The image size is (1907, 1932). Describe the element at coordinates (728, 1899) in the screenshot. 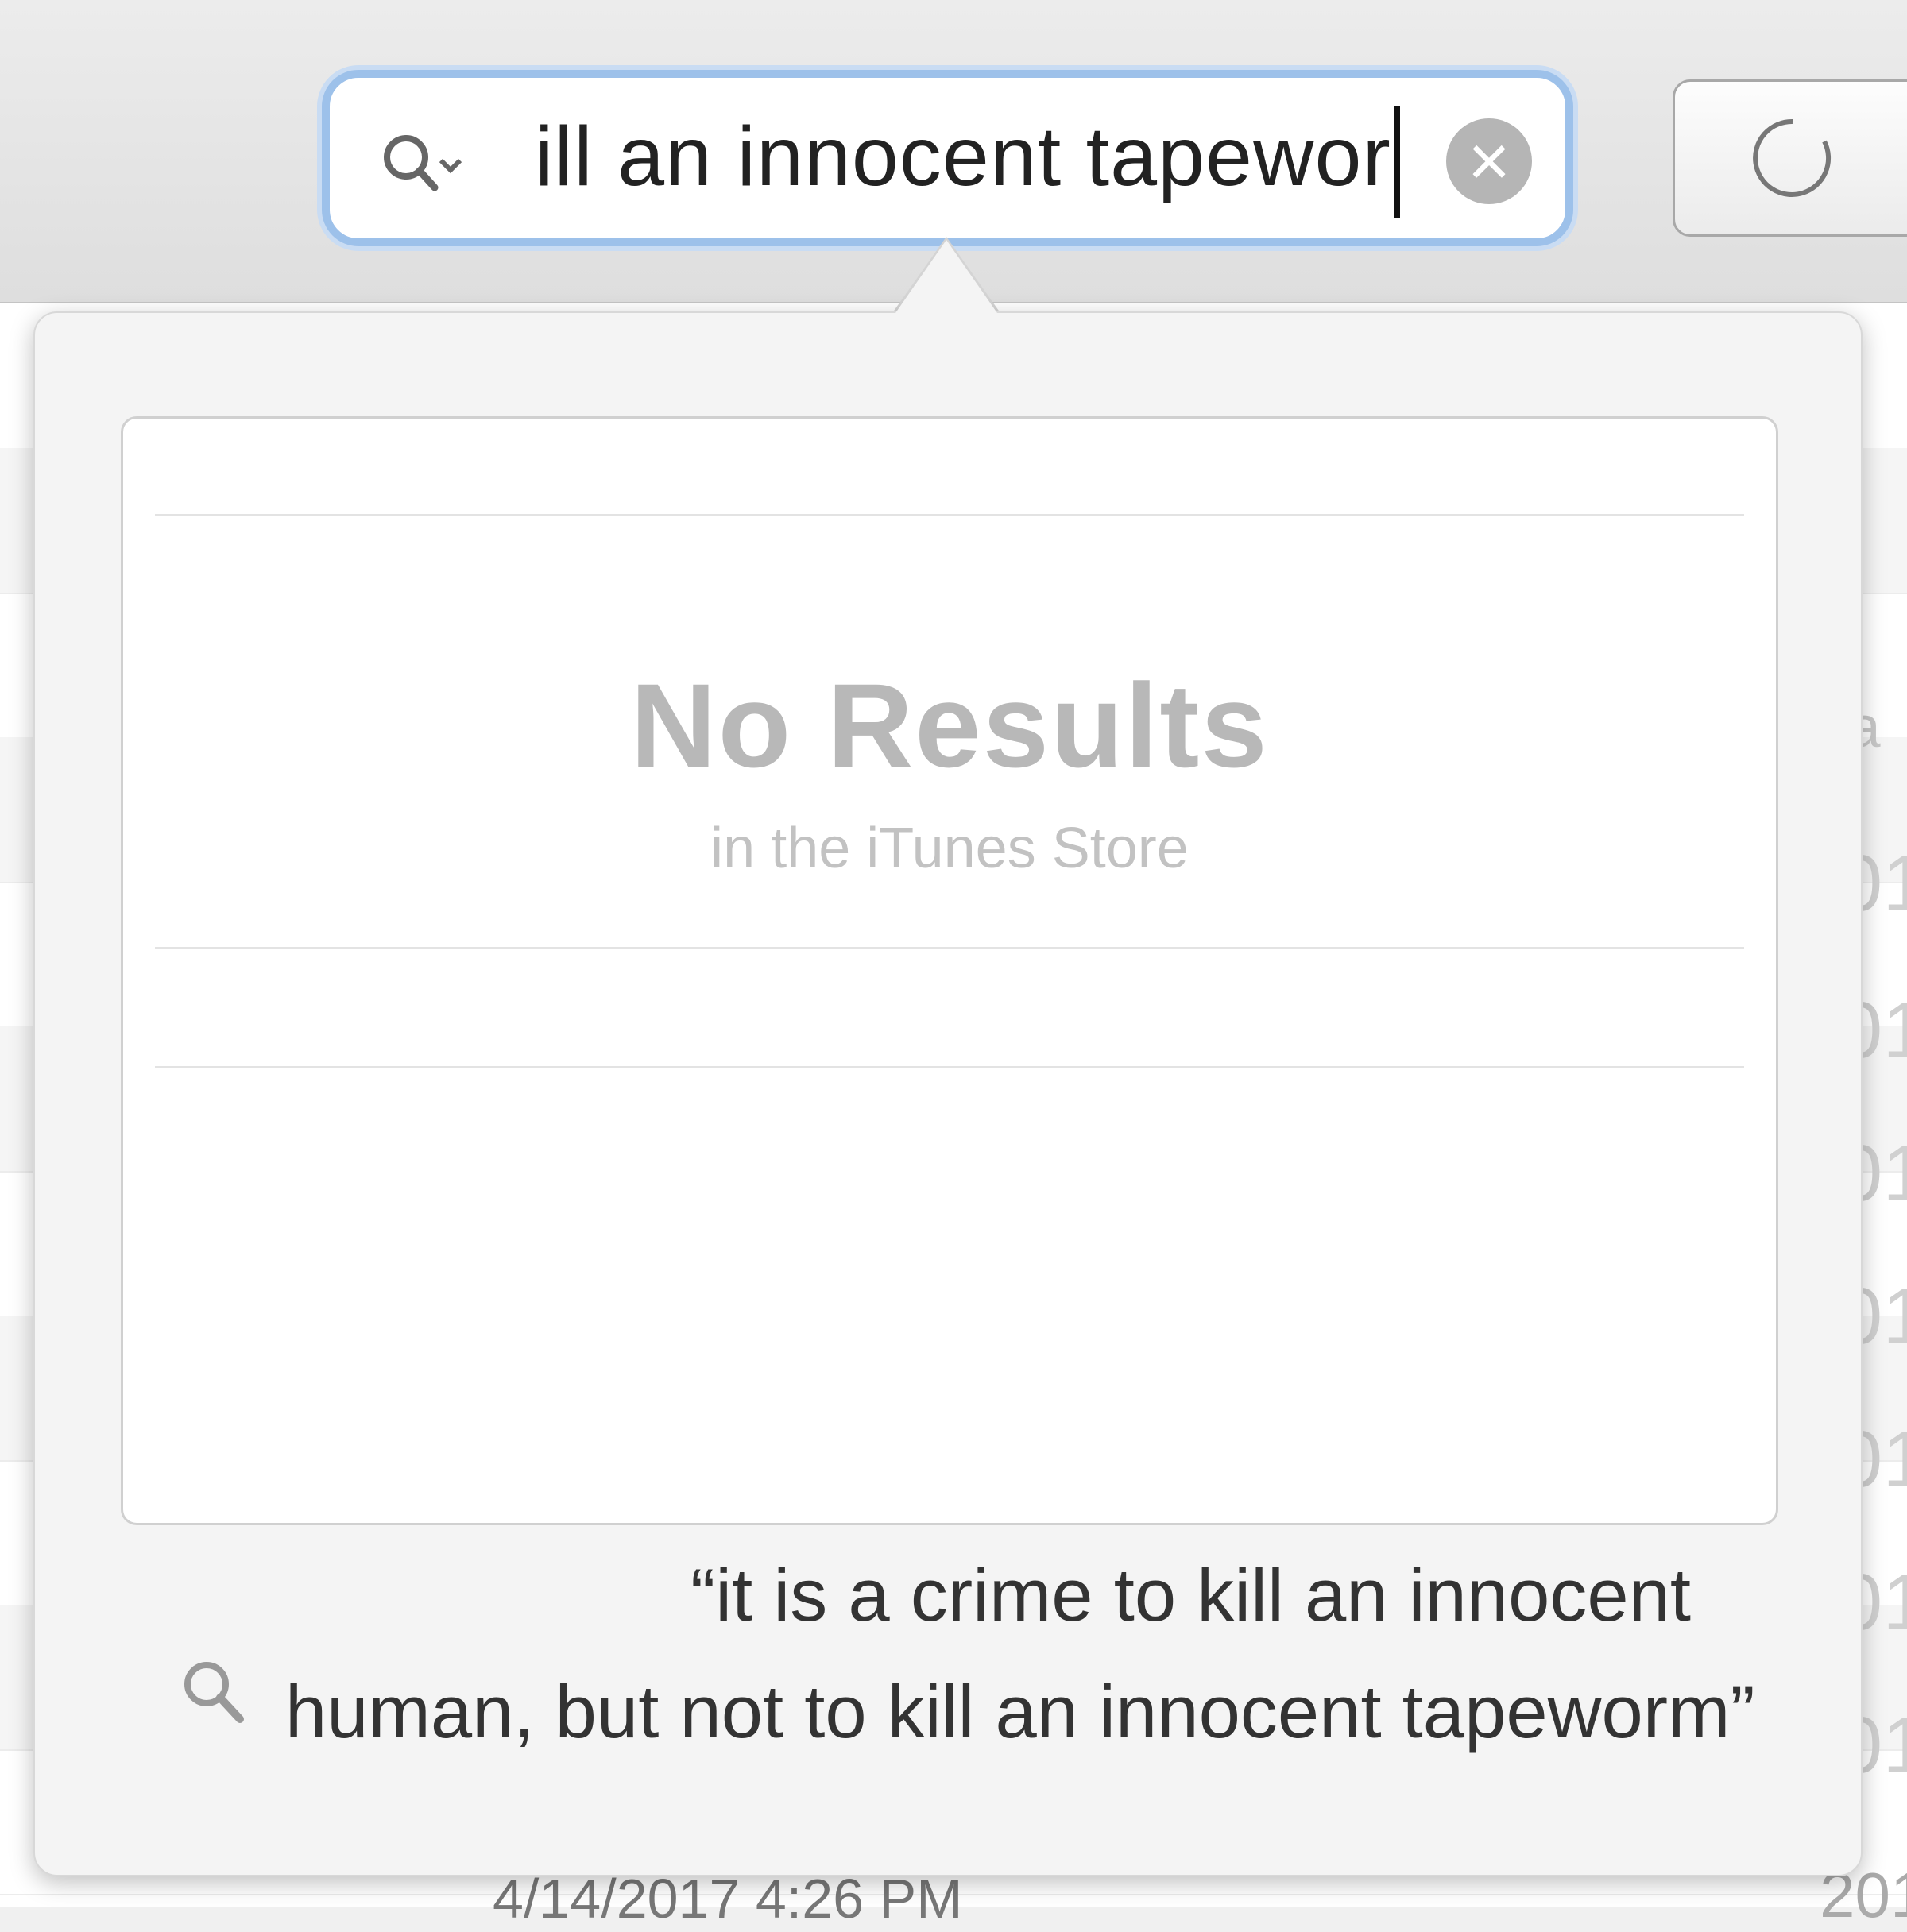

I see `date-cell: 4/14/2017 4:26 PM` at that location.